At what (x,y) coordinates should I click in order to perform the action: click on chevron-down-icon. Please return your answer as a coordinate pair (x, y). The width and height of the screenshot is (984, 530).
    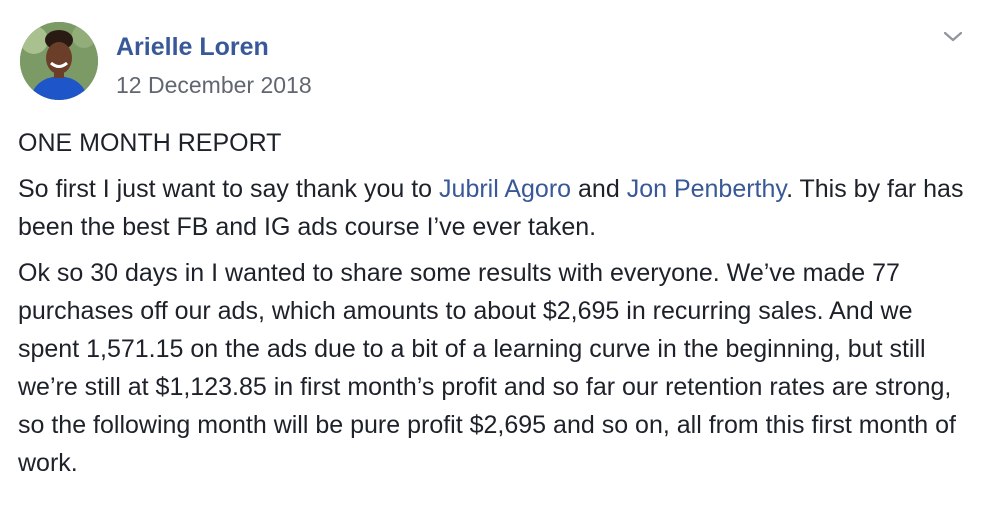
    Looking at the image, I should click on (953, 37).